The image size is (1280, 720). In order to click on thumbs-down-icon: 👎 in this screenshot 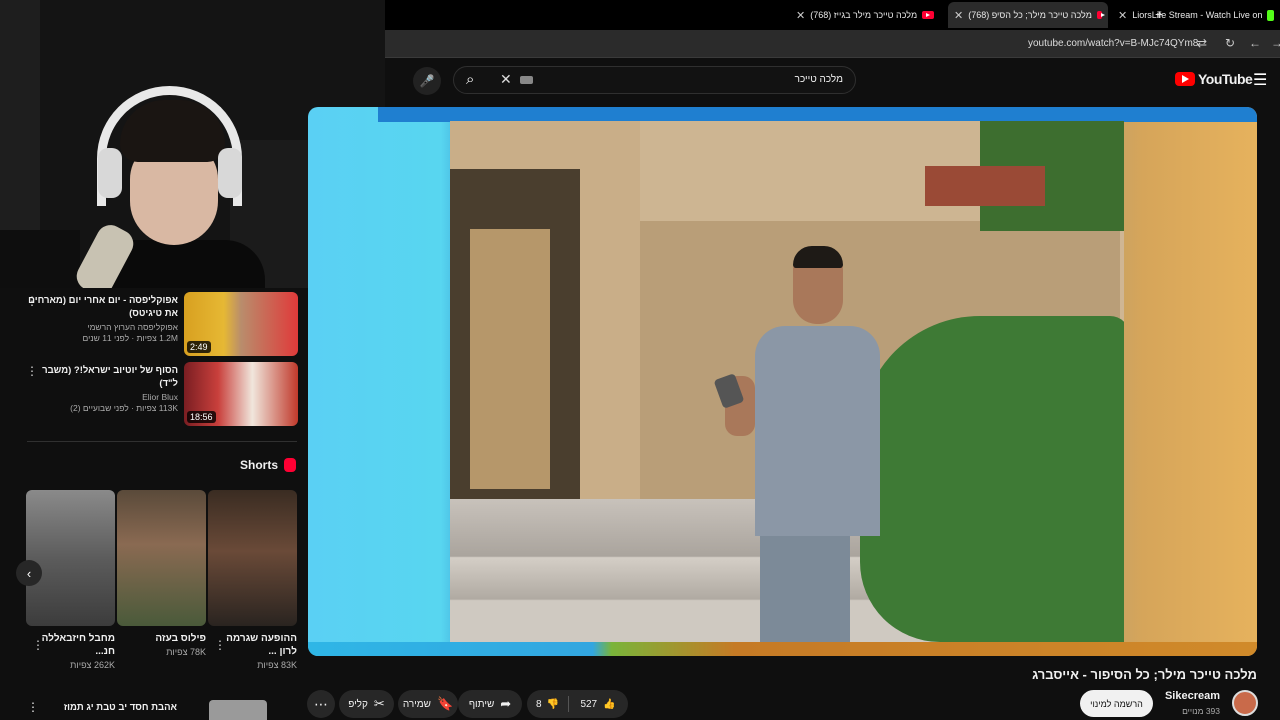, I will do `click(553, 704)`.